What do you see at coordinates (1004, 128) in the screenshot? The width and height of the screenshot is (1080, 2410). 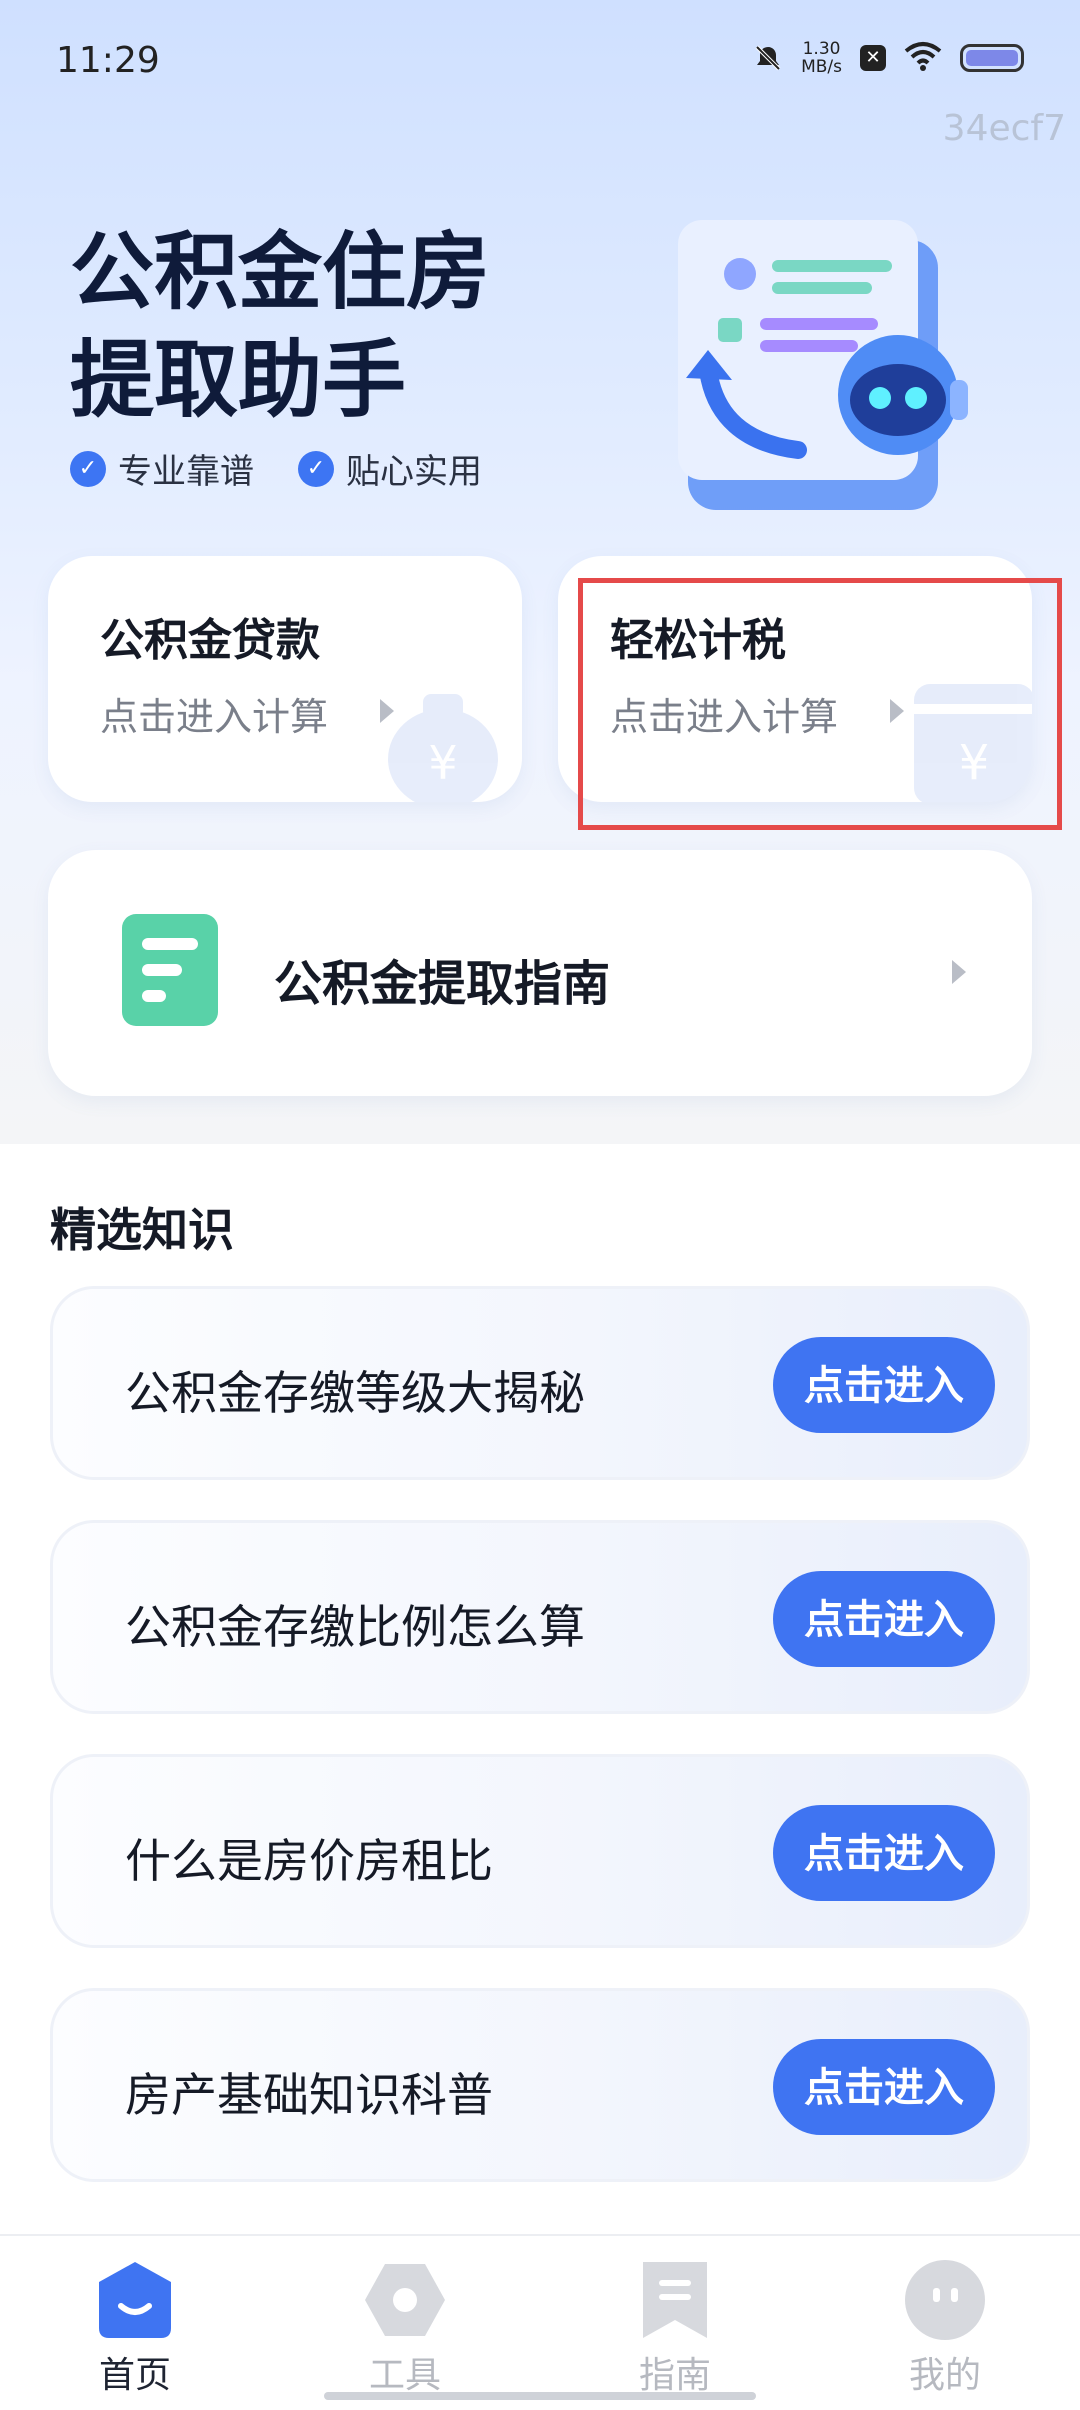 I see `watermark-code: 34ecf7` at bounding box center [1004, 128].